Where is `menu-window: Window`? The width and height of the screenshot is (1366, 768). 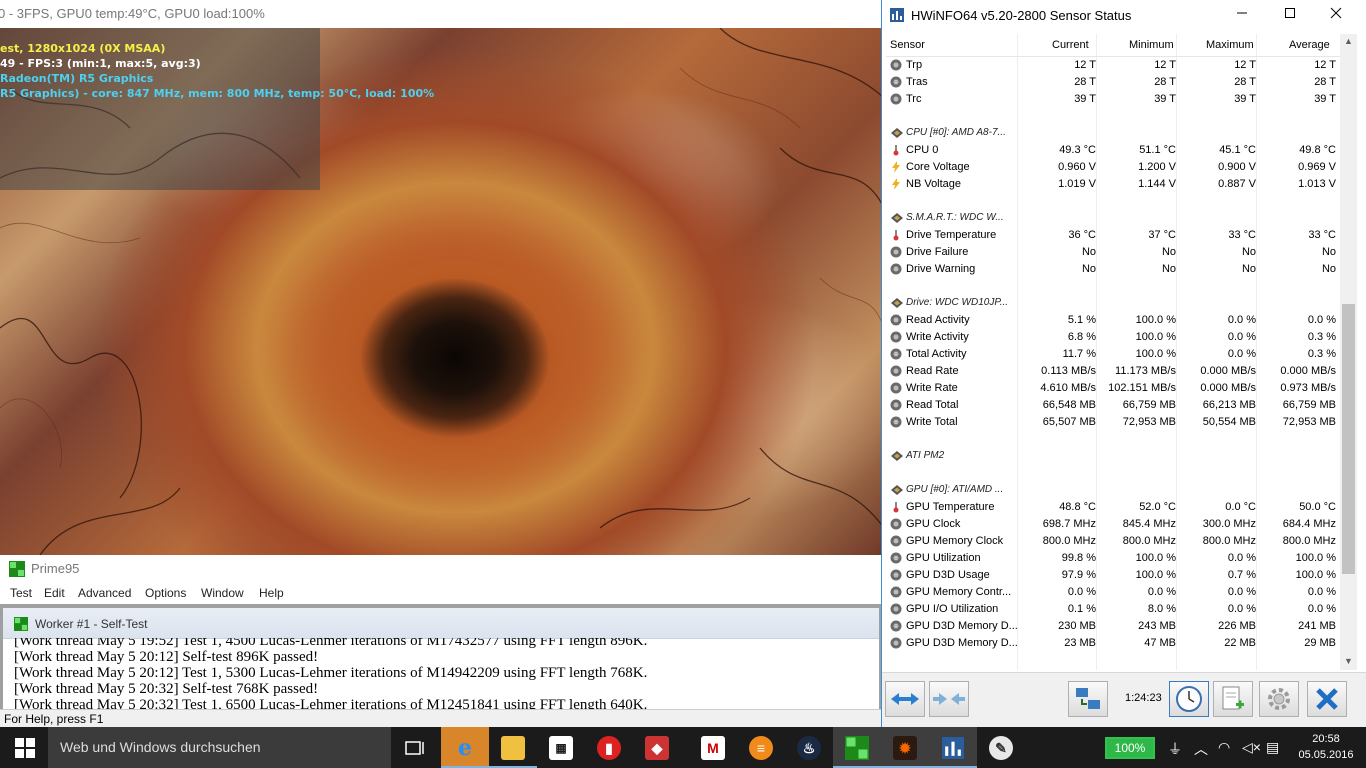
menu-window: Window is located at coordinates (222, 593).